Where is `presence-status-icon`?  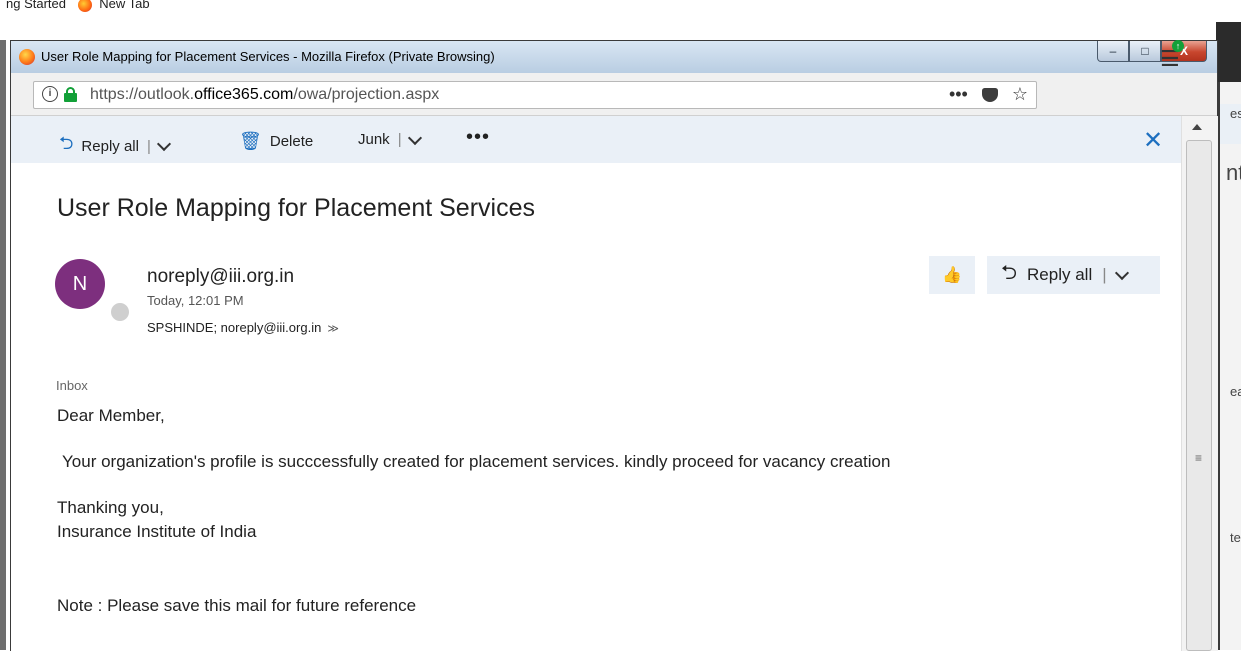
presence-status-icon is located at coordinates (120, 312).